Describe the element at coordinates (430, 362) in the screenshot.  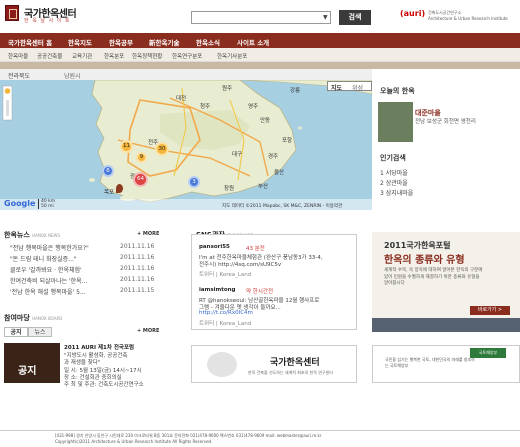
I see `mltm-banner-text: 국민을 섬기는 행복한 국토, 대한민국의 미래를 창조하는 국토해양부` at that location.